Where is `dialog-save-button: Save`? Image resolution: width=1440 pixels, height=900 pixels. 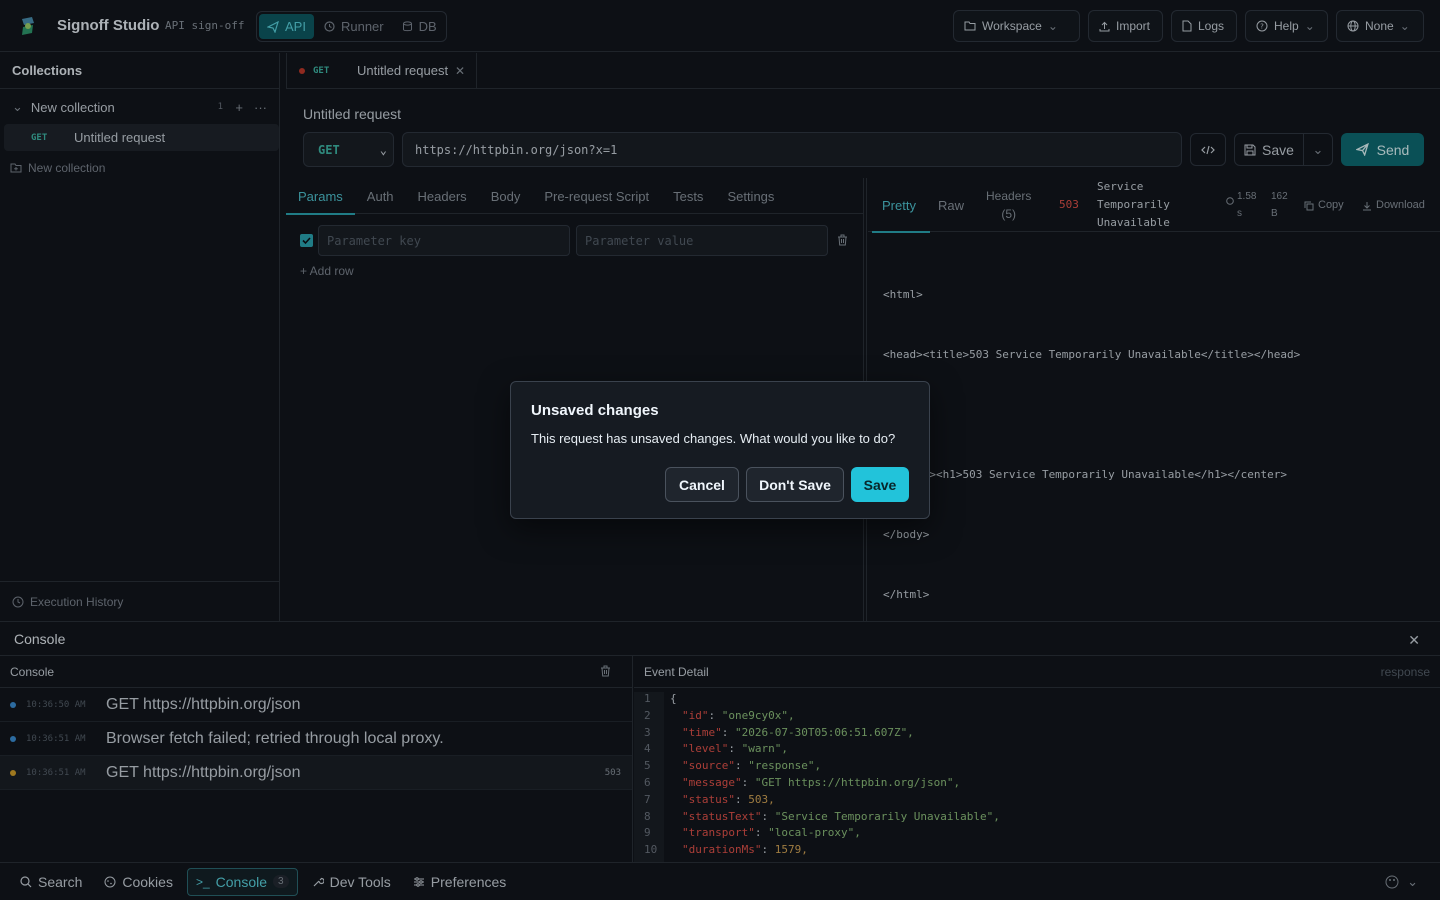
dialog-save-button: Save is located at coordinates (880, 484).